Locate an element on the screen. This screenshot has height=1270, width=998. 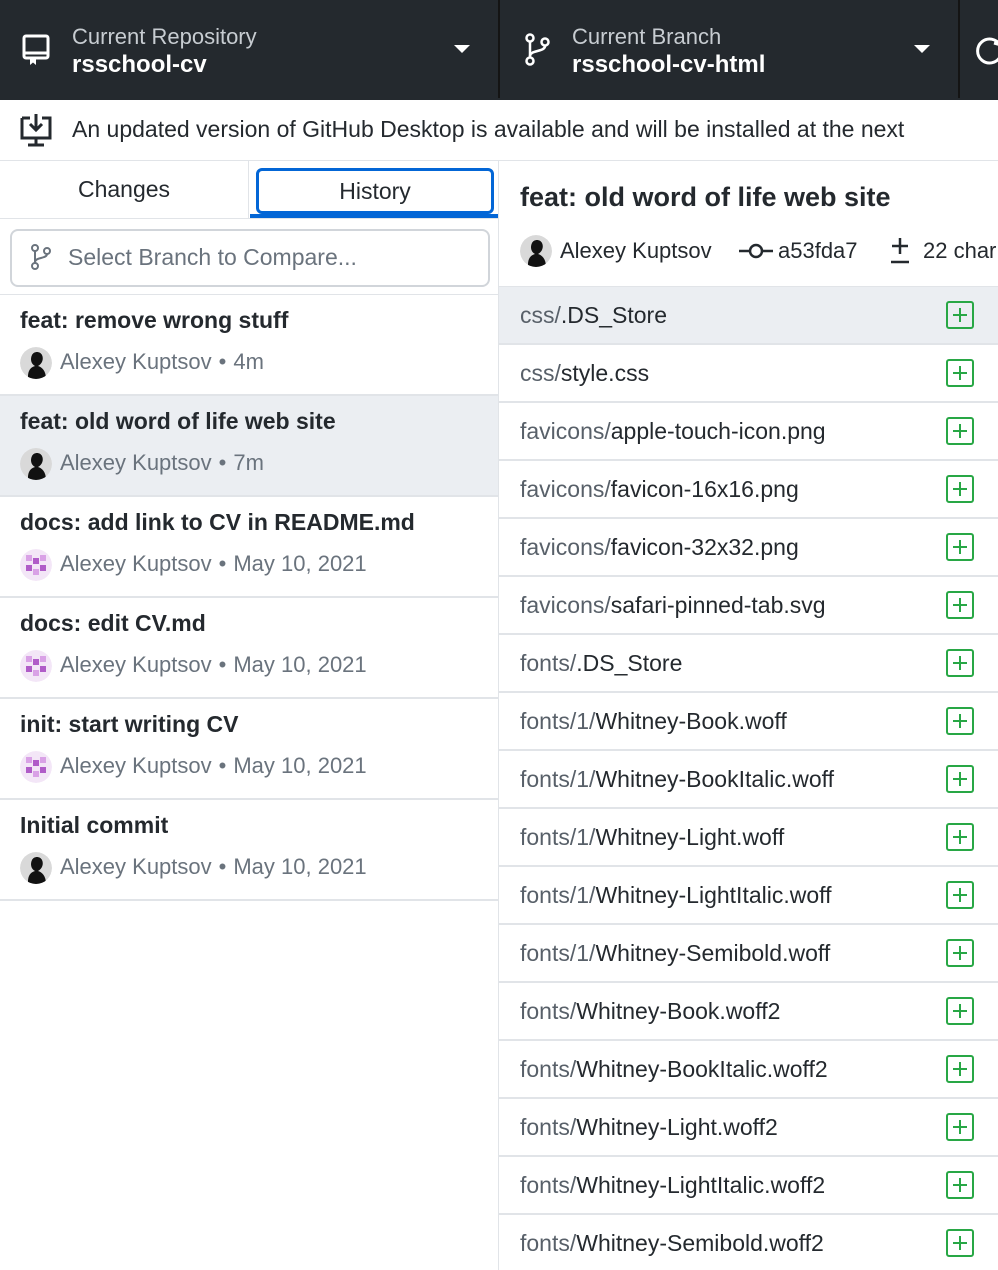
file-path: fonts/1/Whitney-Light.woff is located at coordinates (652, 837).